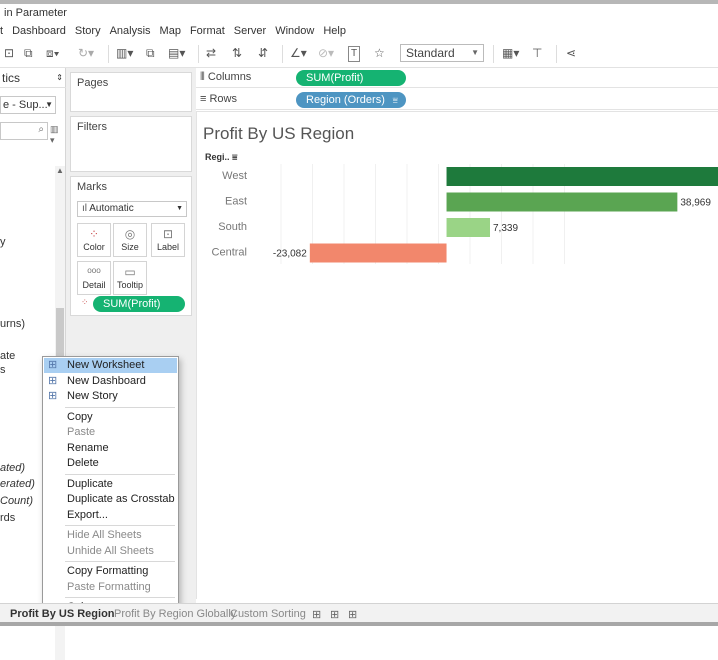 The width and height of the screenshot is (718, 660). Describe the element at coordinates (468, 227) in the screenshot. I see `bar-south` at that location.